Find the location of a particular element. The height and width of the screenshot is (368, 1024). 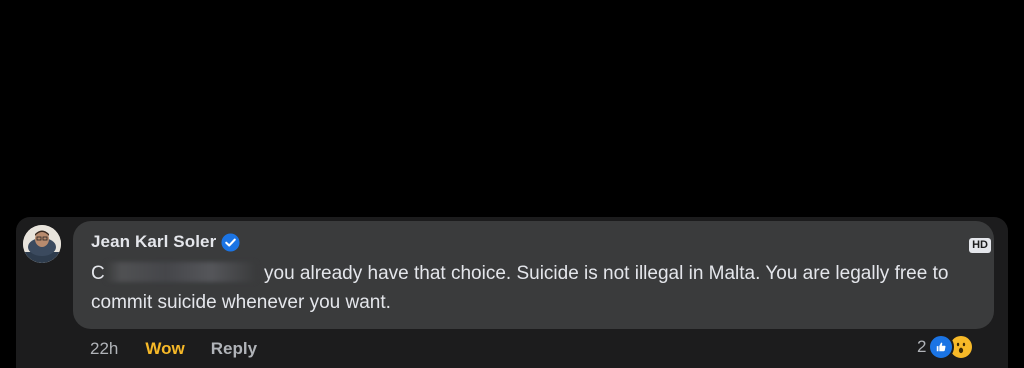

comment-author: Jean Karl Soler is located at coordinates (165, 242).